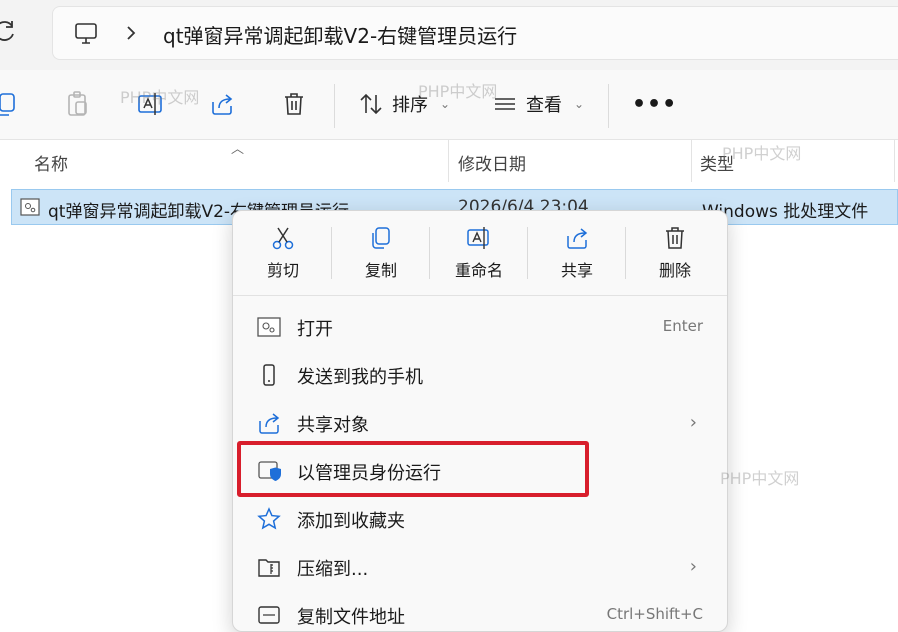  What do you see at coordinates (351, 617) in the screenshot?
I see `menu-item-label: 复制文件地址` at bounding box center [351, 617].